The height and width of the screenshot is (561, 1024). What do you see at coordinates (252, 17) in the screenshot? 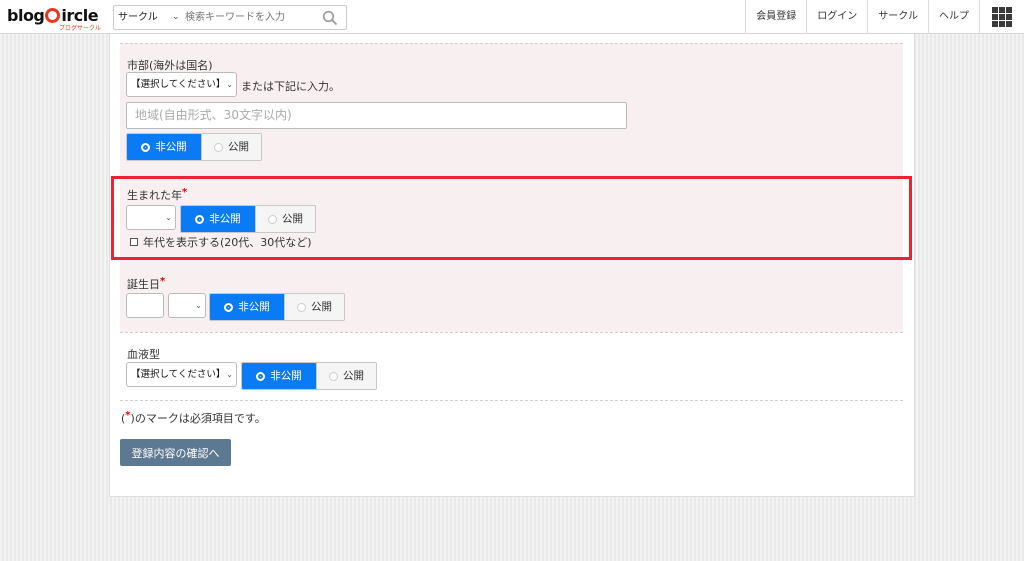
I see `search-input` at bounding box center [252, 17].